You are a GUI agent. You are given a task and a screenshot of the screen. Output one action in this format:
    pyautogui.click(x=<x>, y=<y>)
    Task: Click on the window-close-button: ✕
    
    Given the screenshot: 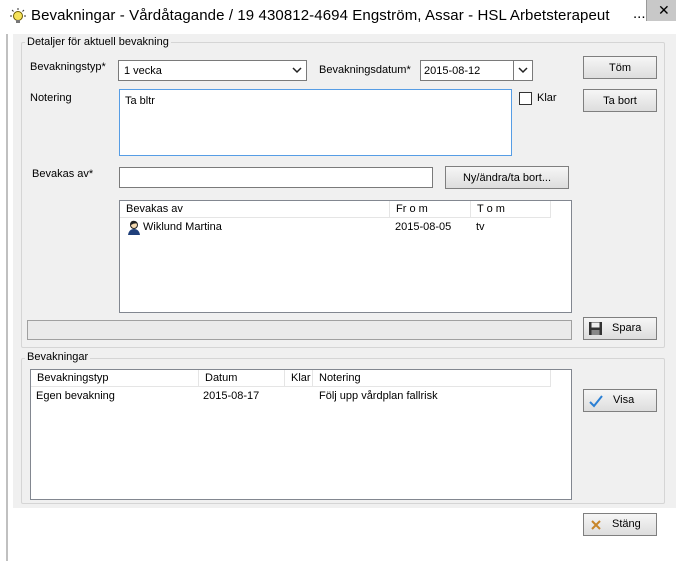 What is the action you would take?
    pyautogui.click(x=661, y=10)
    